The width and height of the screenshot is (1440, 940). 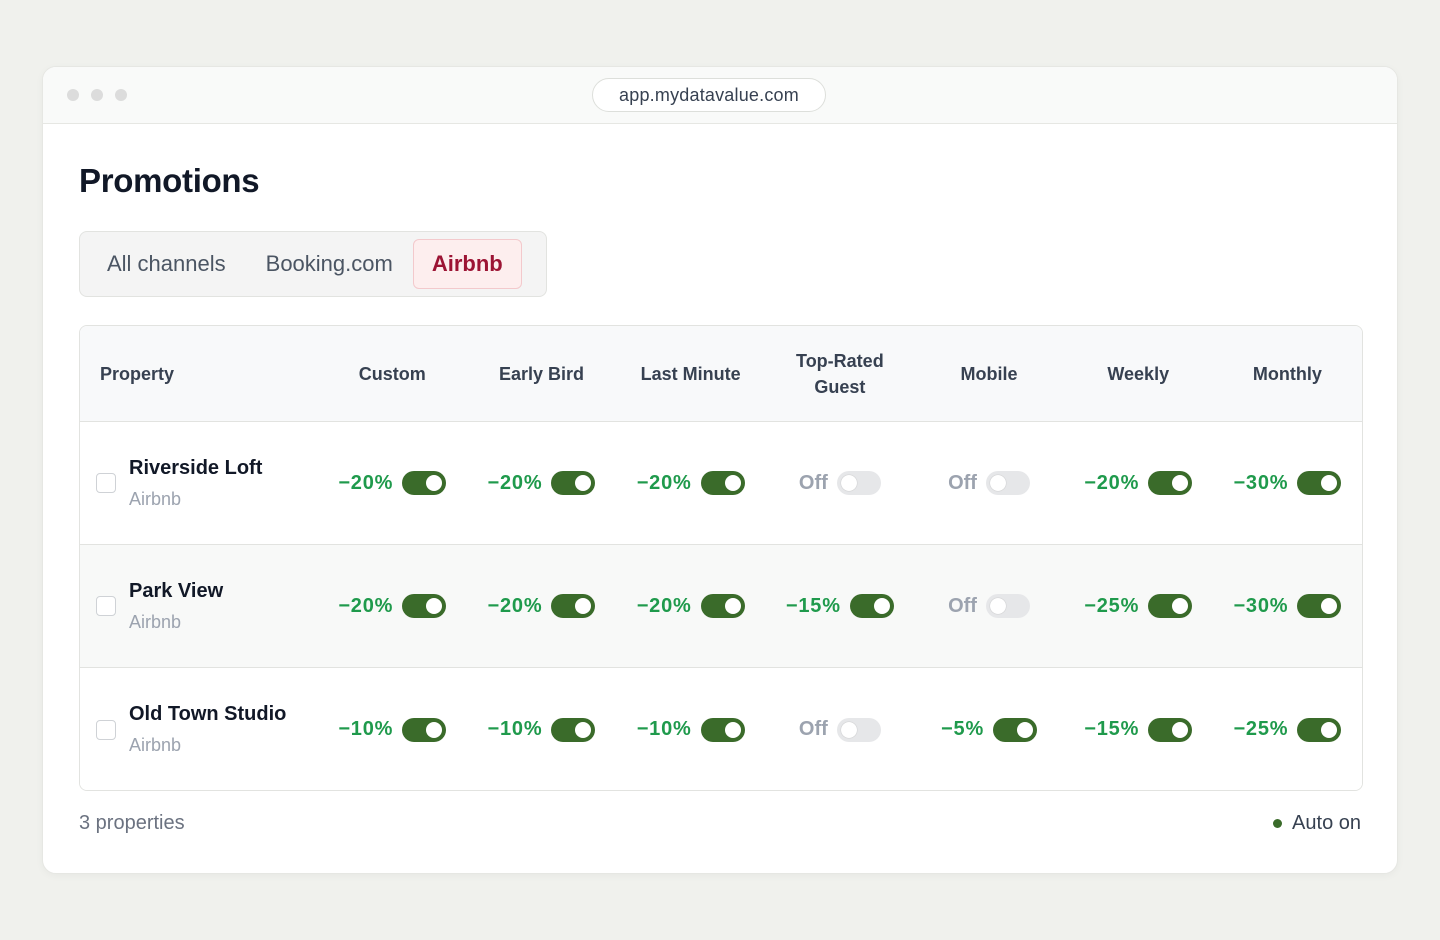 I want to click on auto-status: Auto on, so click(x=1317, y=823).